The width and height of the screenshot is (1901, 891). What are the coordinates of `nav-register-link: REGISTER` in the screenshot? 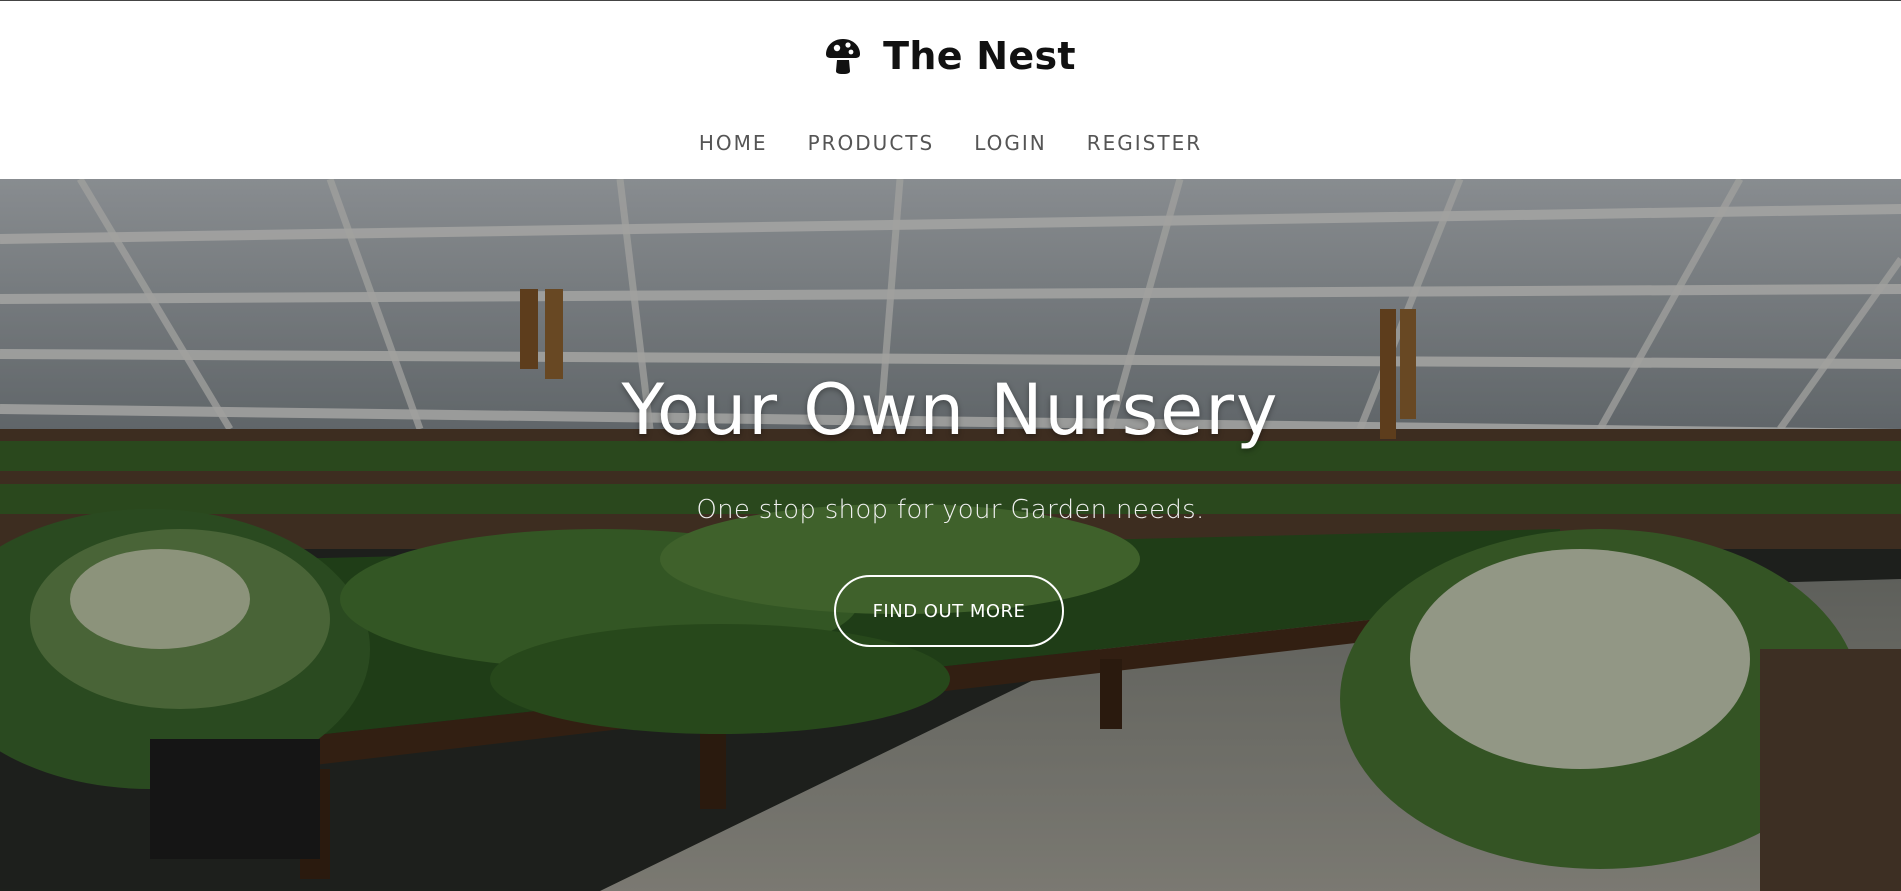 It's located at (1144, 143).